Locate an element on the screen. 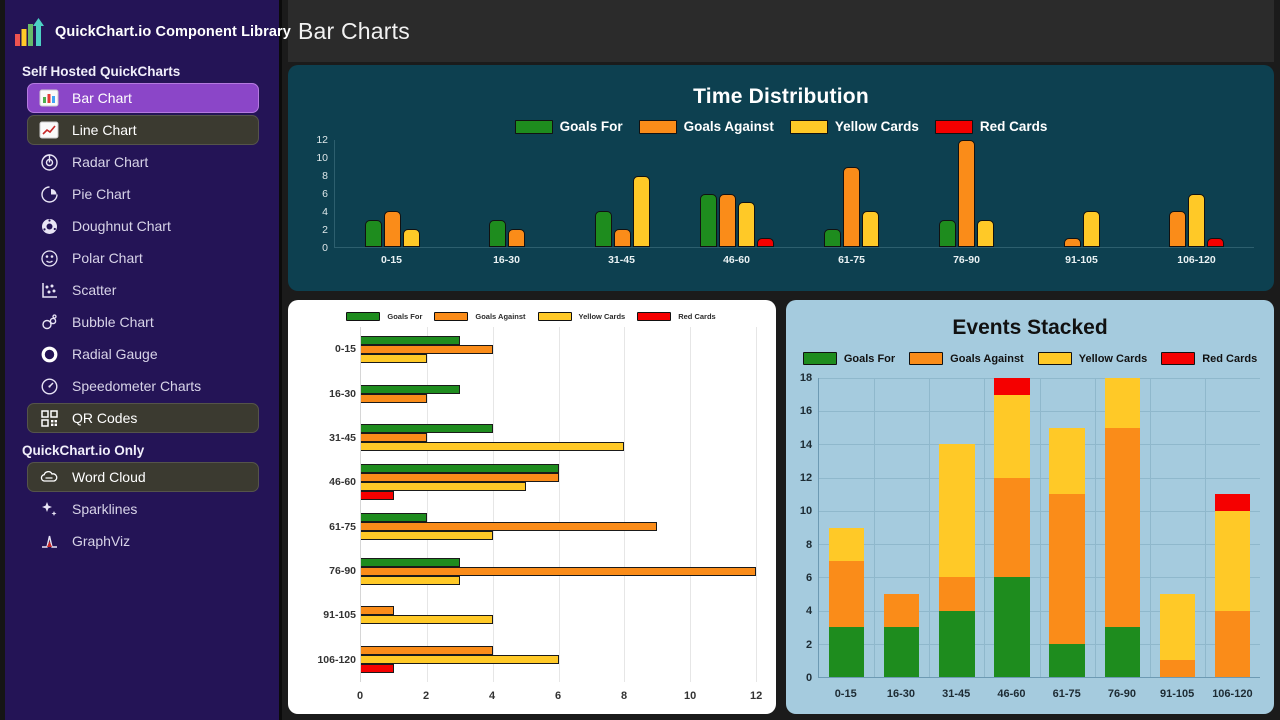 This screenshot has width=1280, height=720. sidebar-item-speedometer-charts: Speedometer Charts is located at coordinates (143, 386).